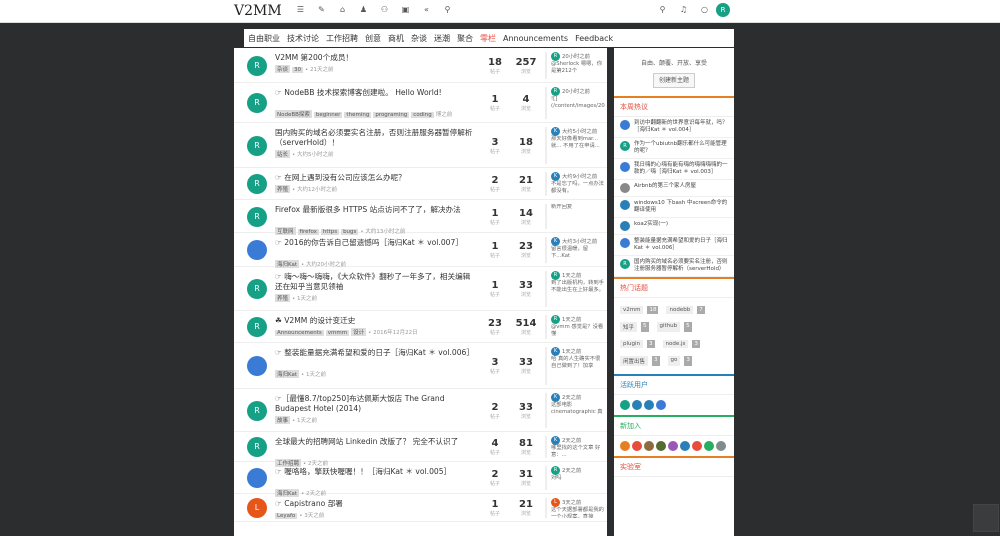  What do you see at coordinates (575, 184) in the screenshot?
I see `last-reply: K 大约9小时之前 不是忘了吗，一点办法都没有。` at bounding box center [575, 184].